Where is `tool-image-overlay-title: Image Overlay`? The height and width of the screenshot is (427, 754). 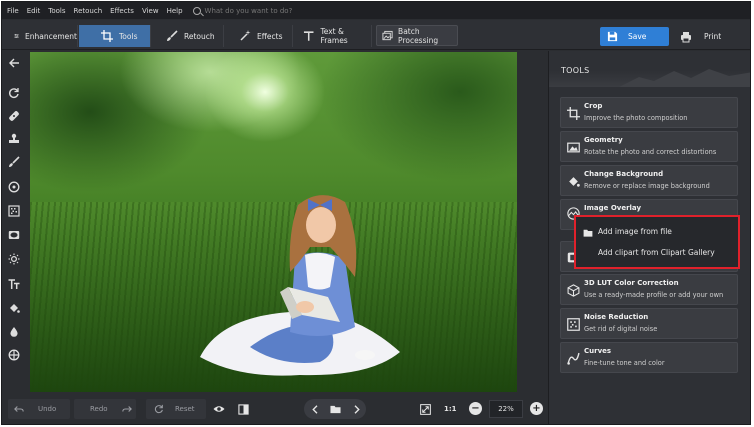 tool-image-overlay-title: Image Overlay is located at coordinates (613, 208).